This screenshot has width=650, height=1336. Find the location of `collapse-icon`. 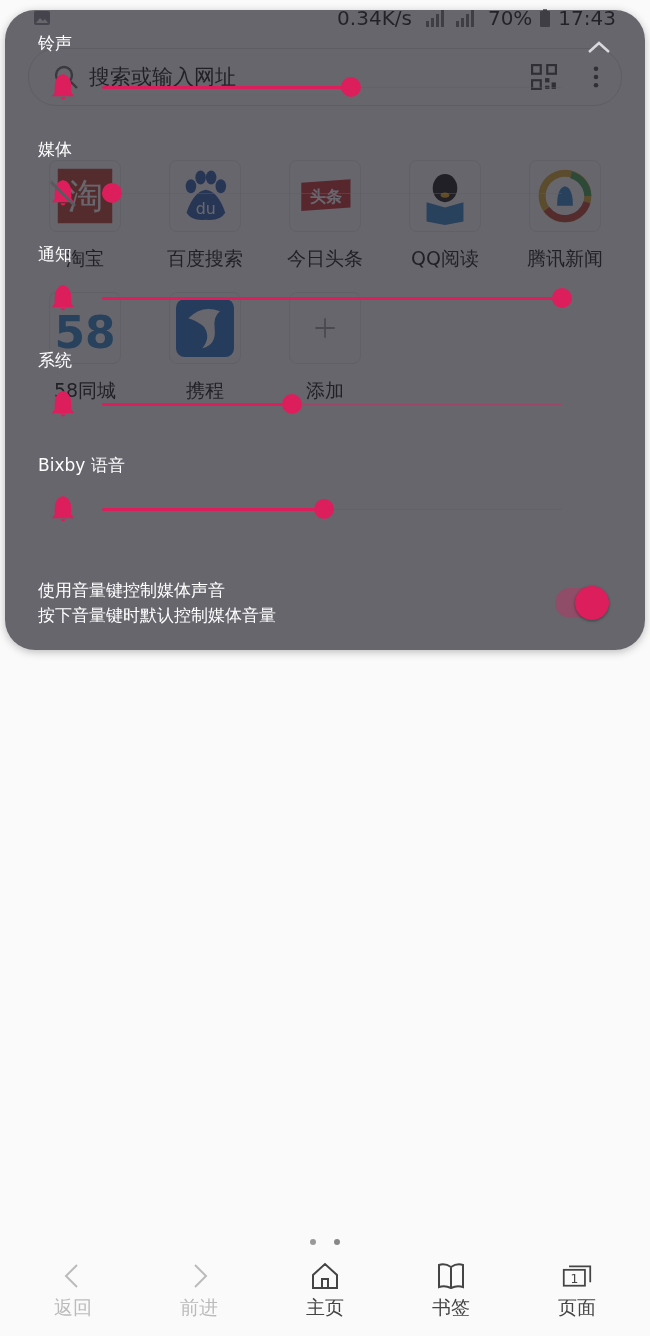

collapse-icon is located at coordinates (599, 47).